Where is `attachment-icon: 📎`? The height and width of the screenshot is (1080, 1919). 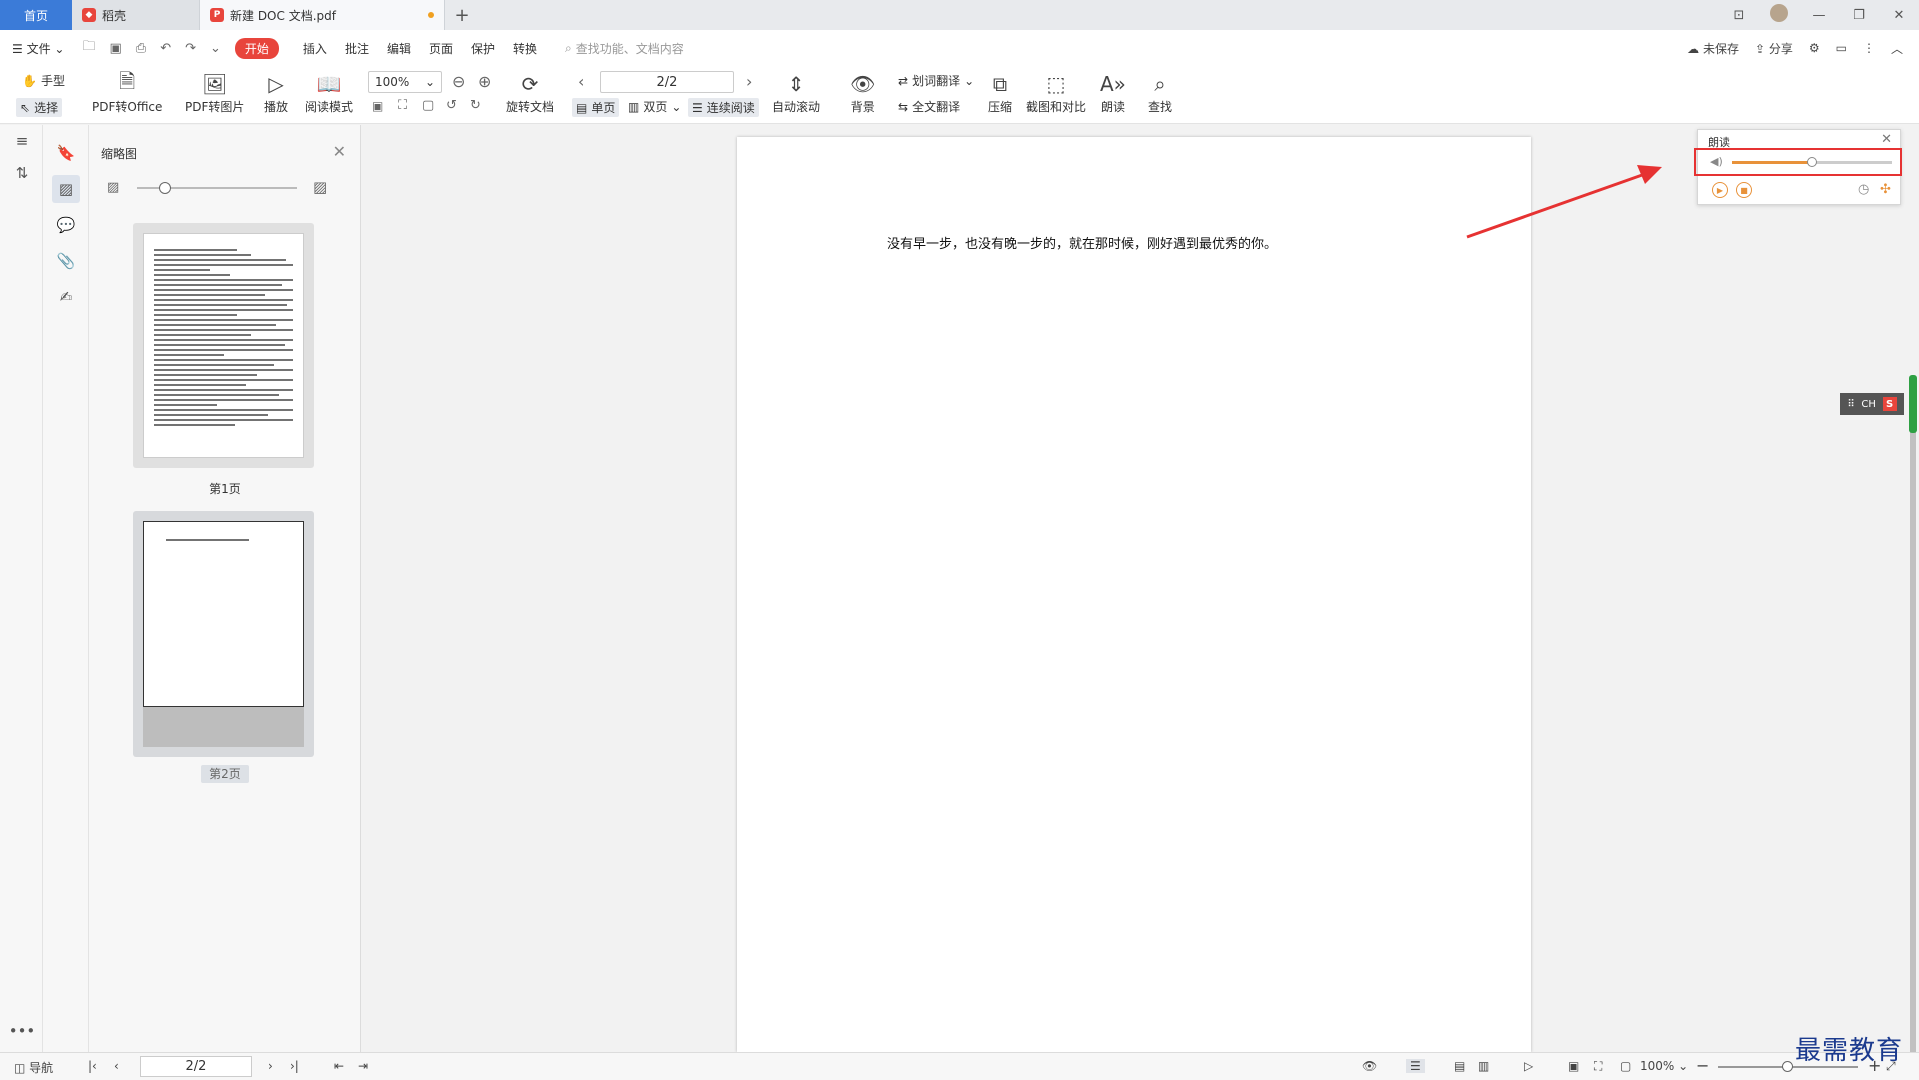 attachment-icon: 📎 is located at coordinates (66, 261).